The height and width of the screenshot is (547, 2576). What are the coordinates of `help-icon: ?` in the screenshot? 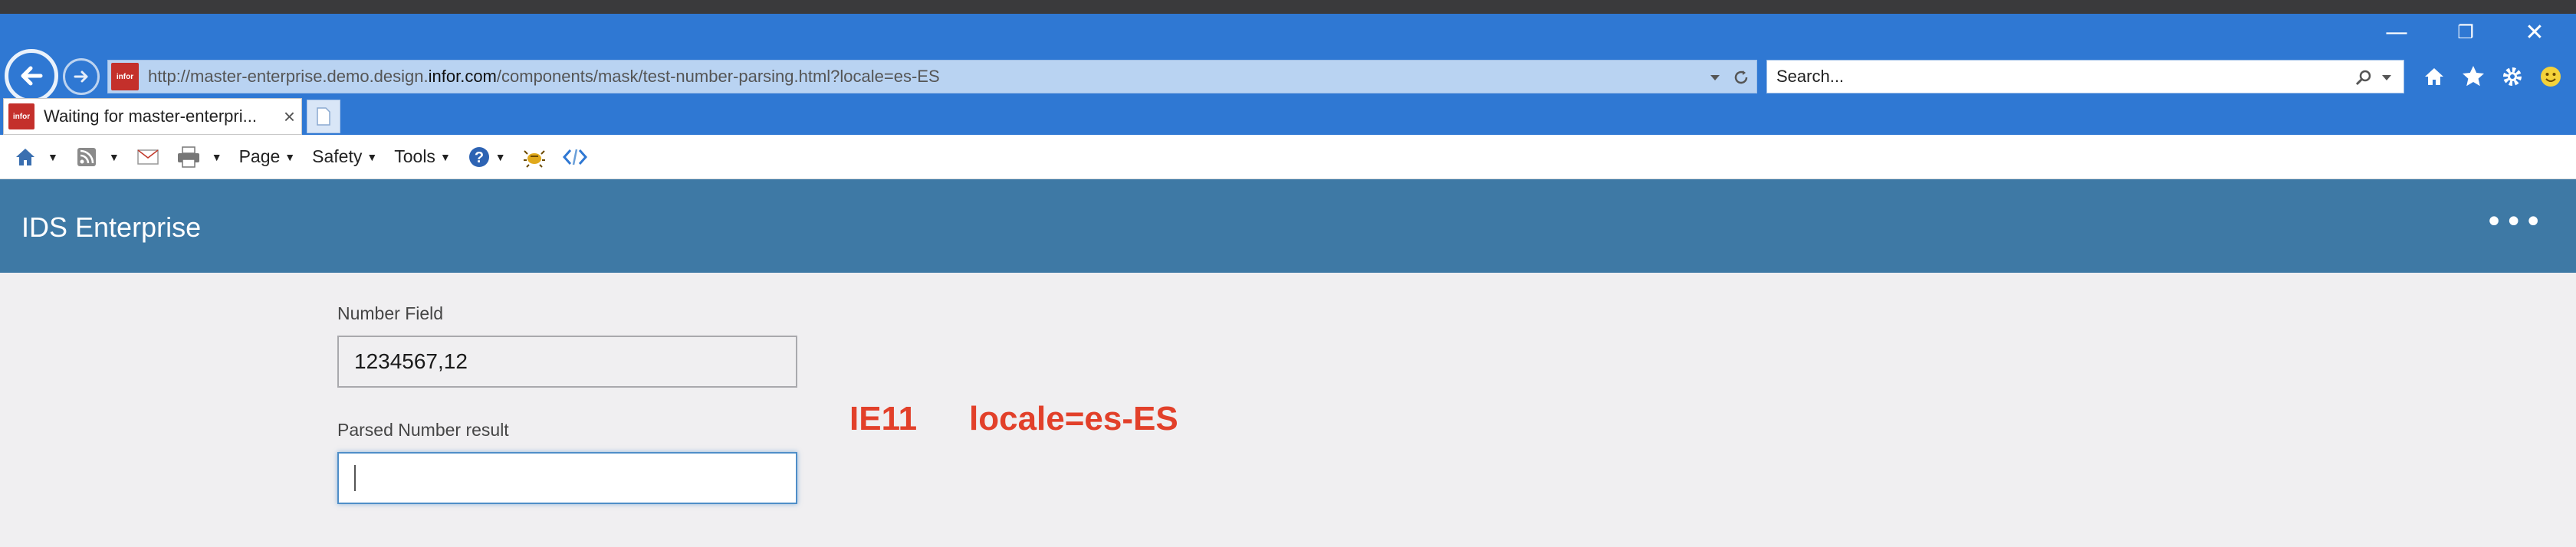 It's located at (479, 156).